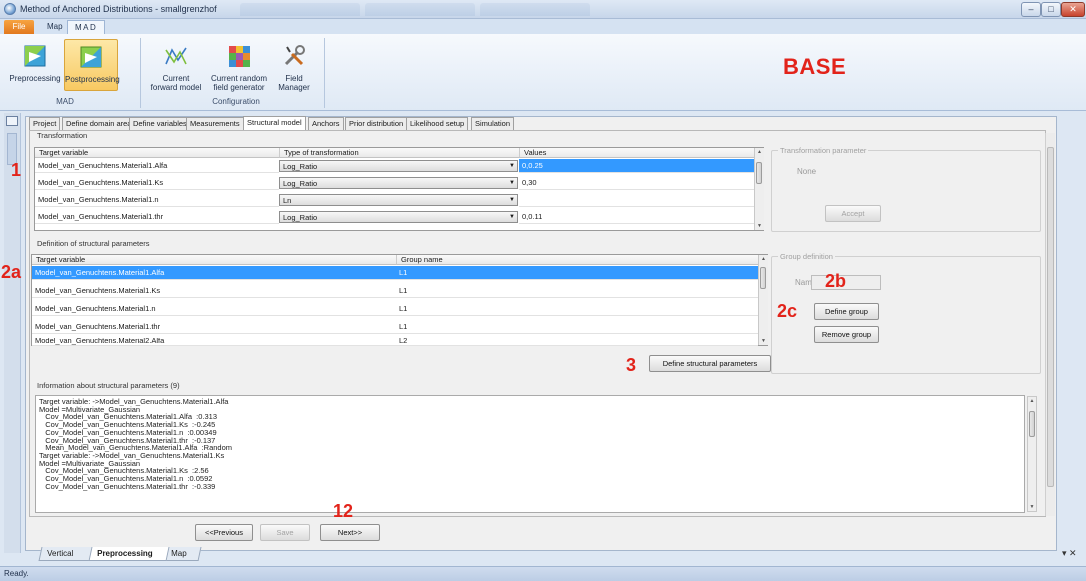 Image resolution: width=1086 pixels, height=581 pixels. What do you see at coordinates (19, 27) in the screenshot?
I see `file-menu: File` at bounding box center [19, 27].